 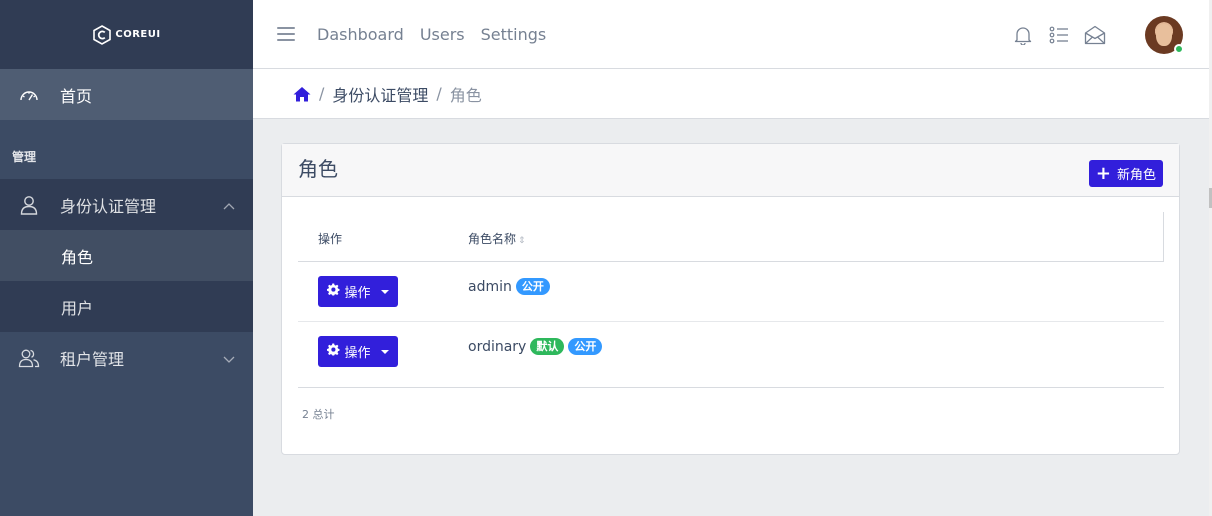 What do you see at coordinates (286, 34) in the screenshot?
I see `hamburger-menu-icon` at bounding box center [286, 34].